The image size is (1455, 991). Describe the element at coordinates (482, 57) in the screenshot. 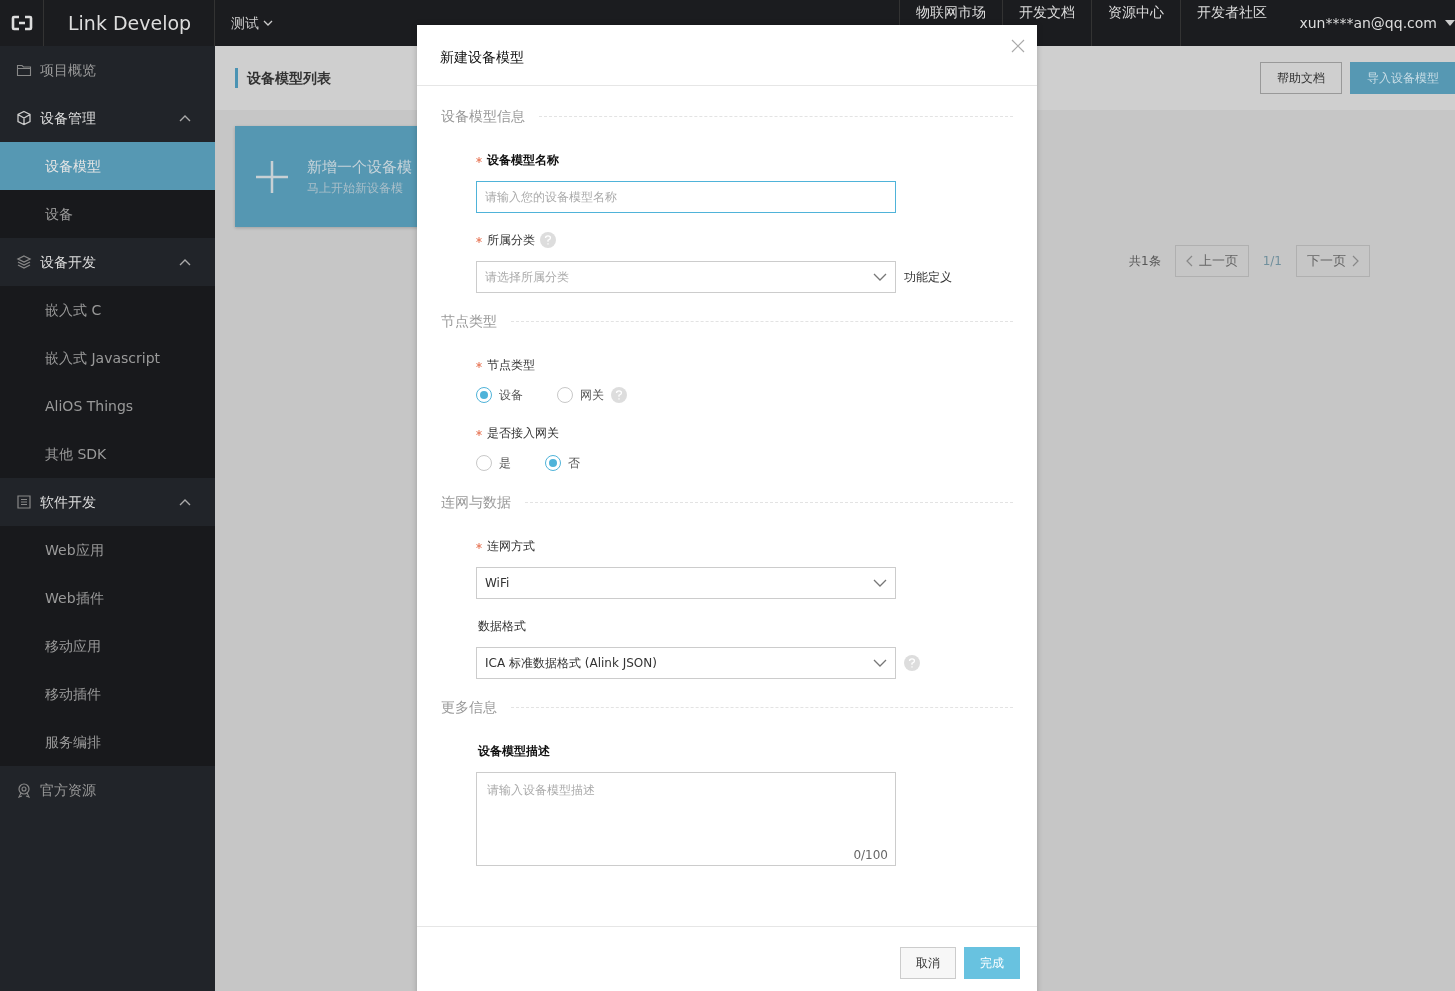

I see `modal-title: 新建设备模型` at that location.